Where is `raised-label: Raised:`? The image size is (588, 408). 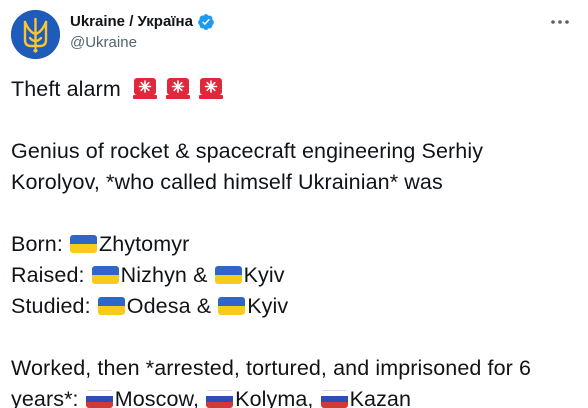 raised-label: Raised: is located at coordinates (51, 275).